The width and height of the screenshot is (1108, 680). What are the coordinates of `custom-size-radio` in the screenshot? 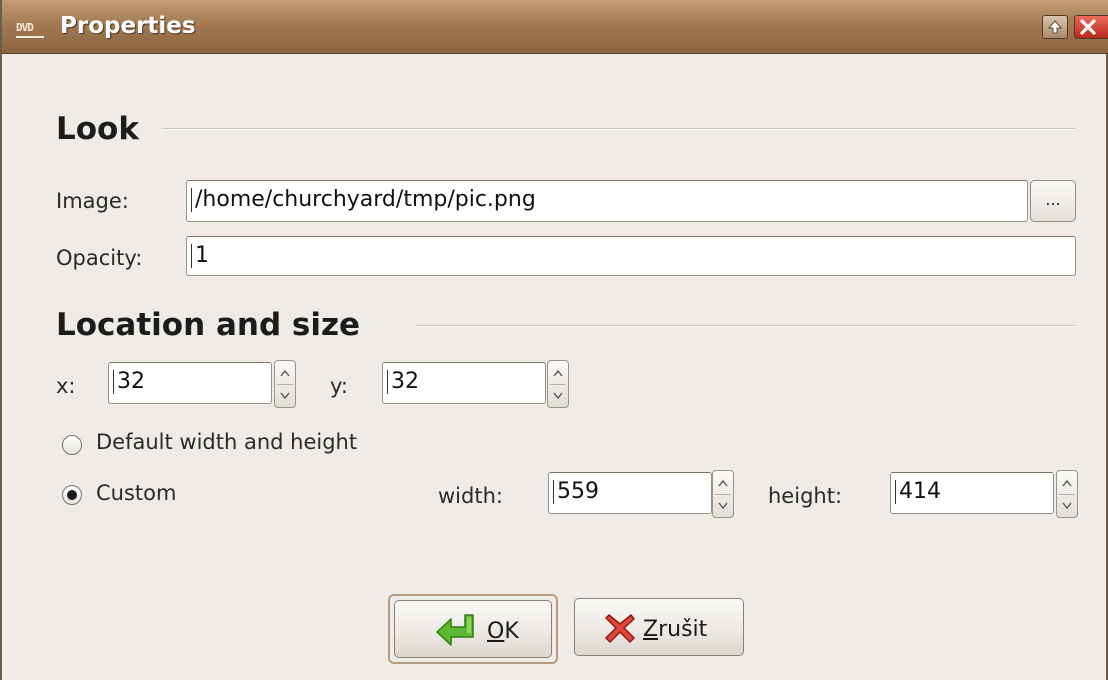 It's located at (72, 495).